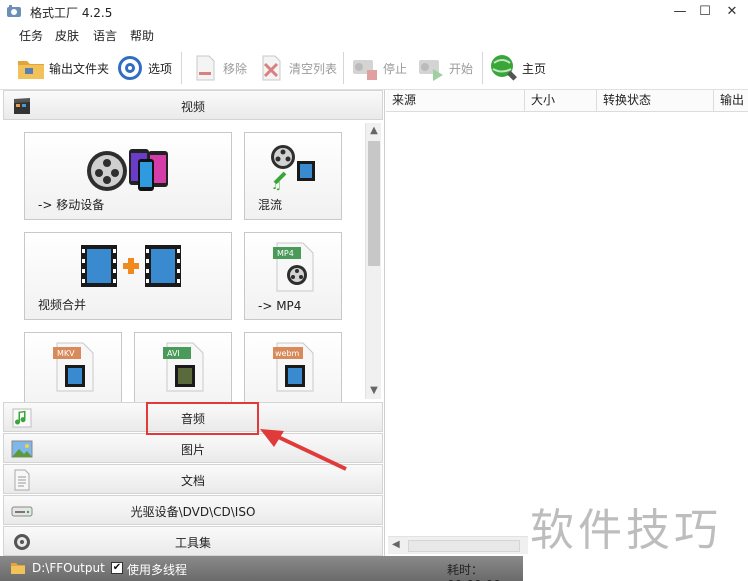 This screenshot has height=581, width=748. I want to click on remove-label: 移除, so click(235, 68).